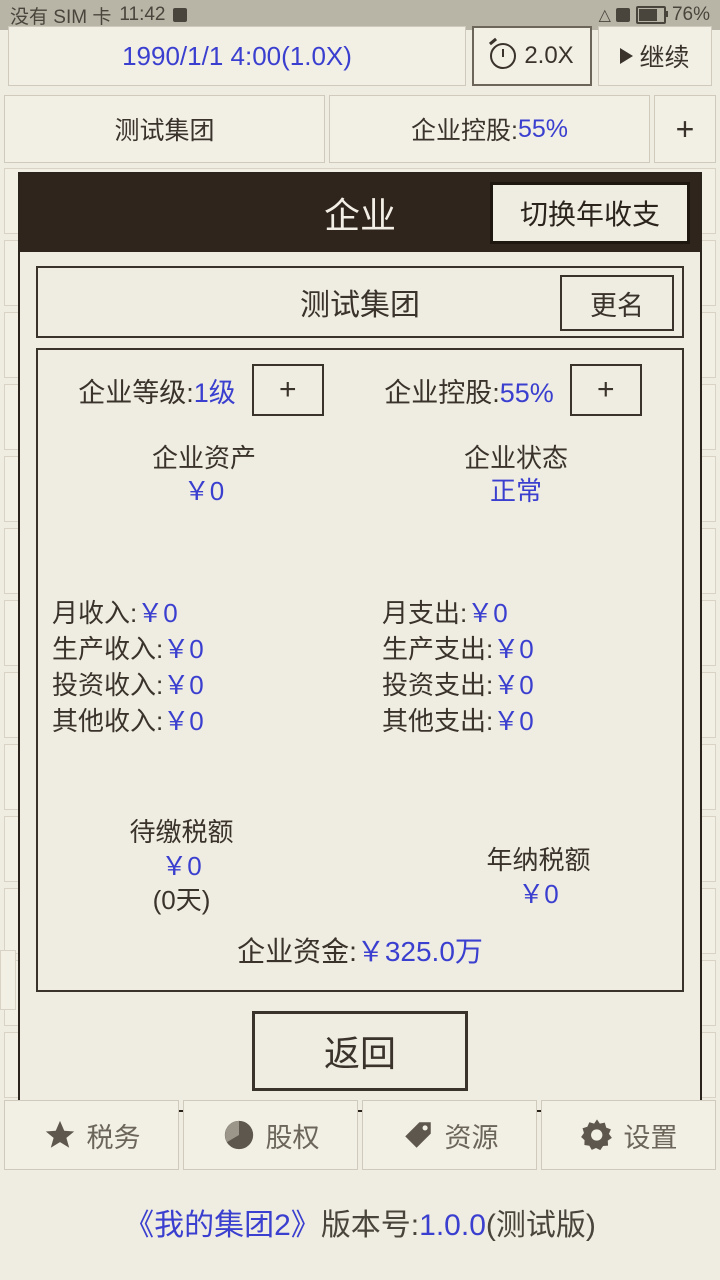 Image resolution: width=720 pixels, height=1280 pixels. What do you see at coordinates (650, 1137) in the screenshot?
I see `nav-item-settings-label: 设置` at bounding box center [650, 1137].